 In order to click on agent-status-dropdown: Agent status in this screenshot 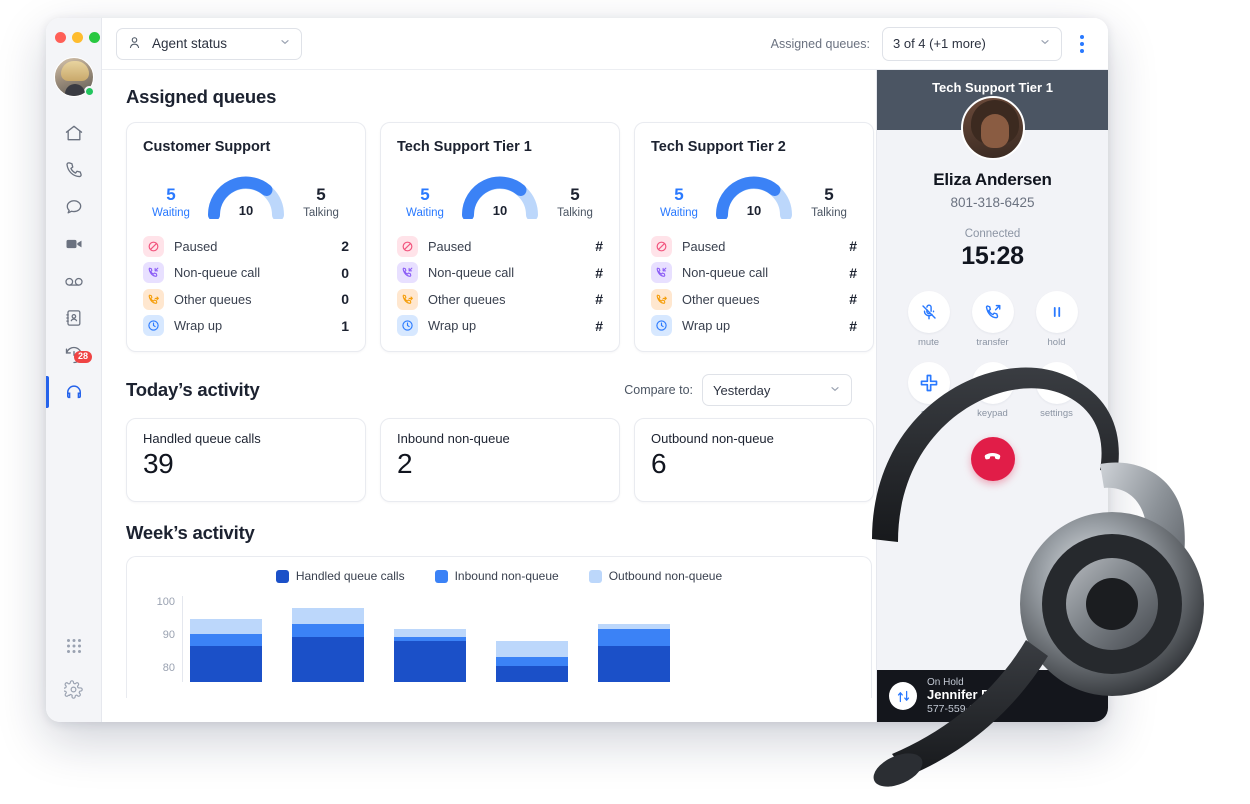, I will do `click(209, 43)`.